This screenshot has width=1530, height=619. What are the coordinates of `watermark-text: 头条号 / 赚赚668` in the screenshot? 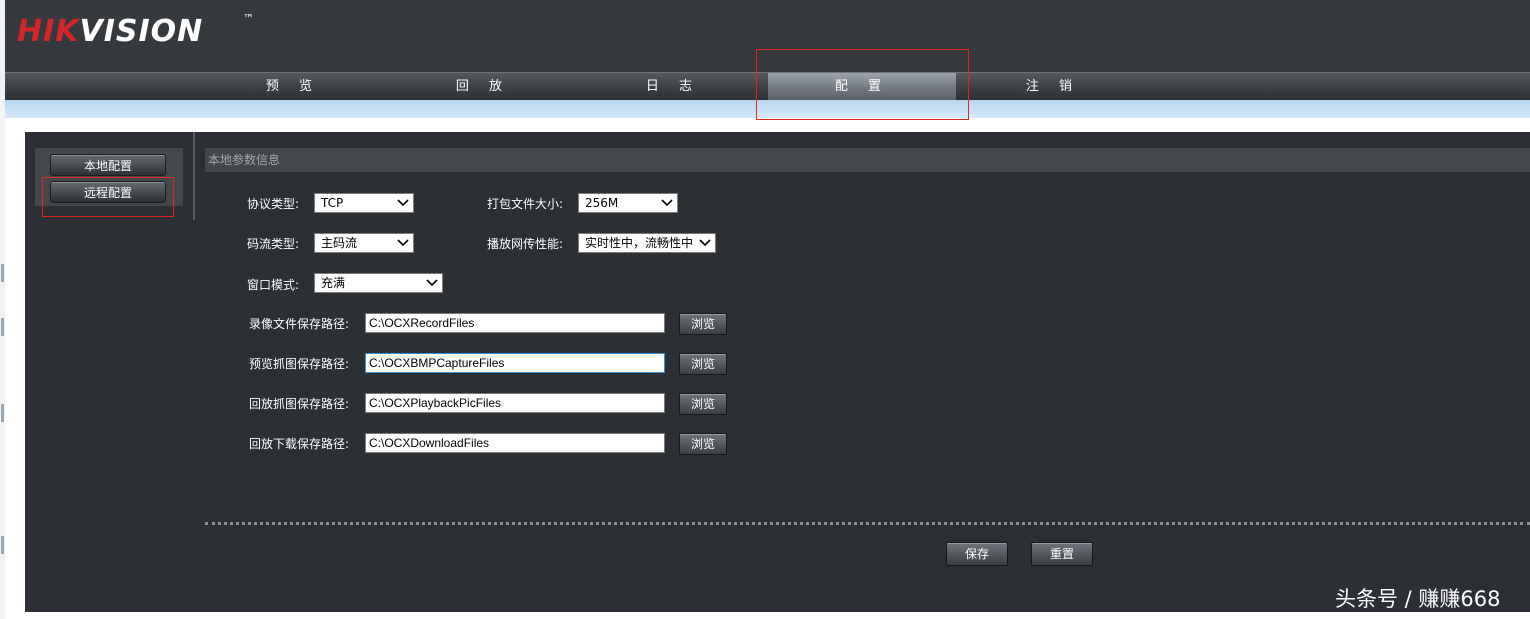 It's located at (1418, 599).